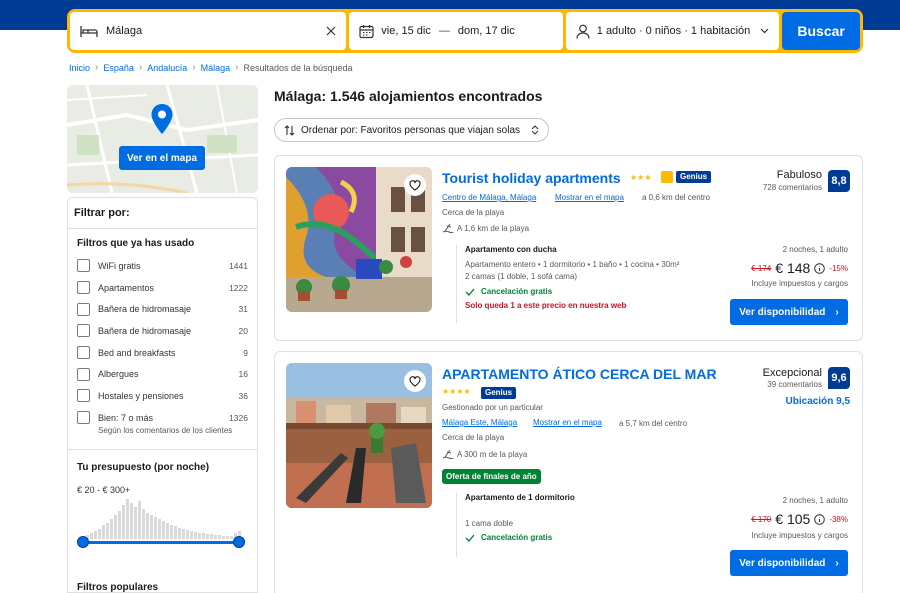 The width and height of the screenshot is (900, 593). Describe the element at coordinates (167, 68) in the screenshot. I see `breadcrumb-region: Andalucía` at that location.